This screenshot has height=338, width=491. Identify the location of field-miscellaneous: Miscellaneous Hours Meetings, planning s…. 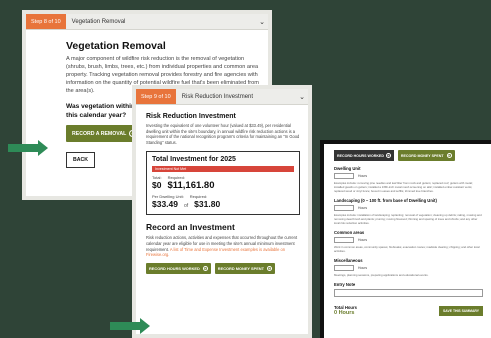
(408, 267).